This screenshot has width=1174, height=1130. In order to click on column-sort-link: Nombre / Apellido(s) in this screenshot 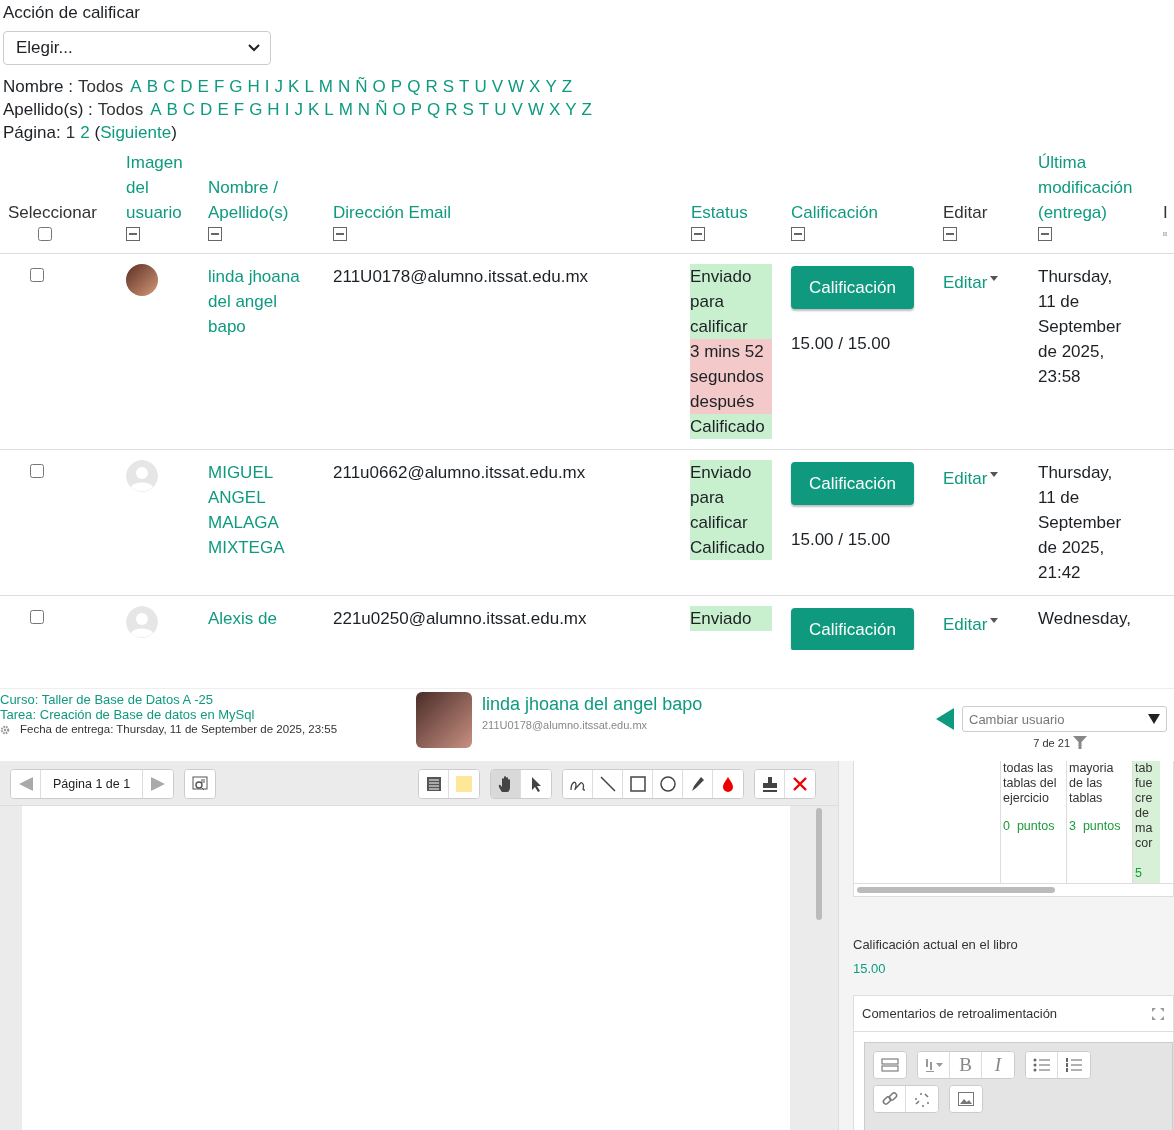, I will do `click(262, 200)`.